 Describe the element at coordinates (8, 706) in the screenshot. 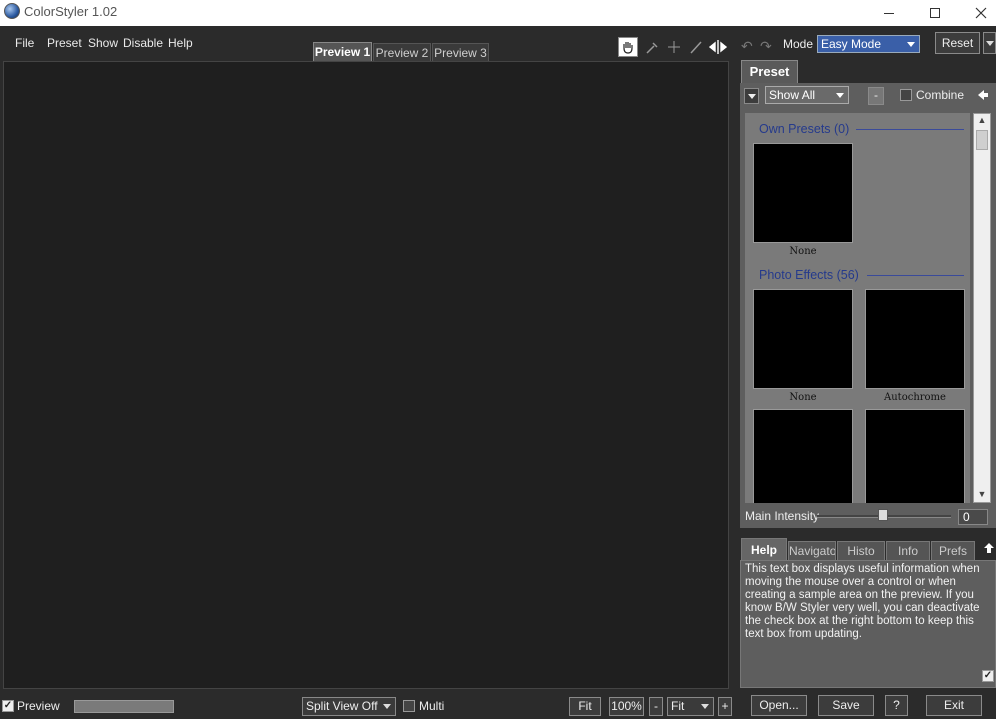

I see `preview-checkbox: ✓` at that location.